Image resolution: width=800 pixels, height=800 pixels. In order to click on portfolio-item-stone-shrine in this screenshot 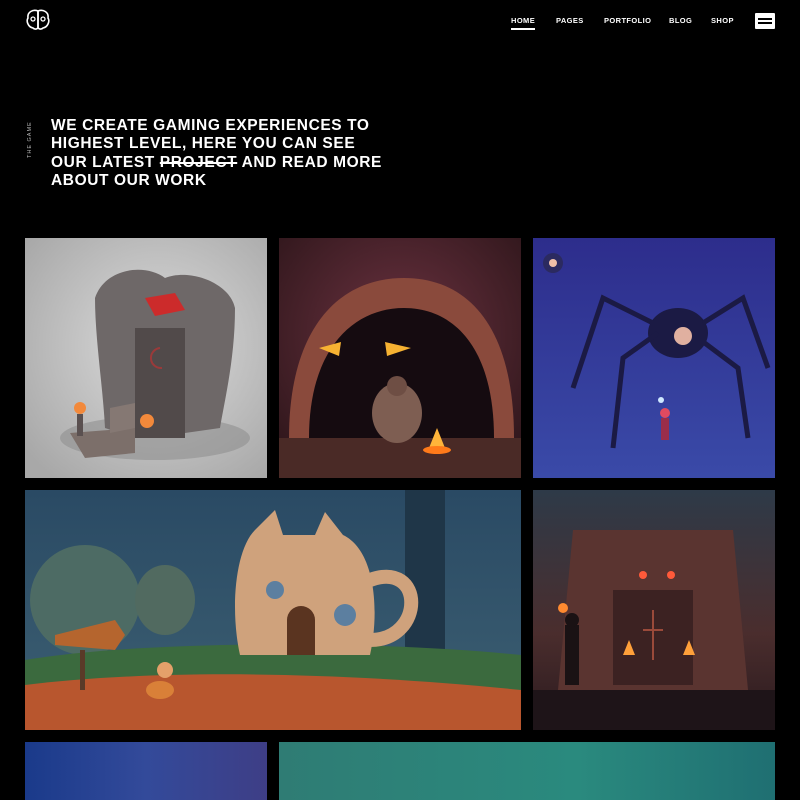, I will do `click(146, 358)`.